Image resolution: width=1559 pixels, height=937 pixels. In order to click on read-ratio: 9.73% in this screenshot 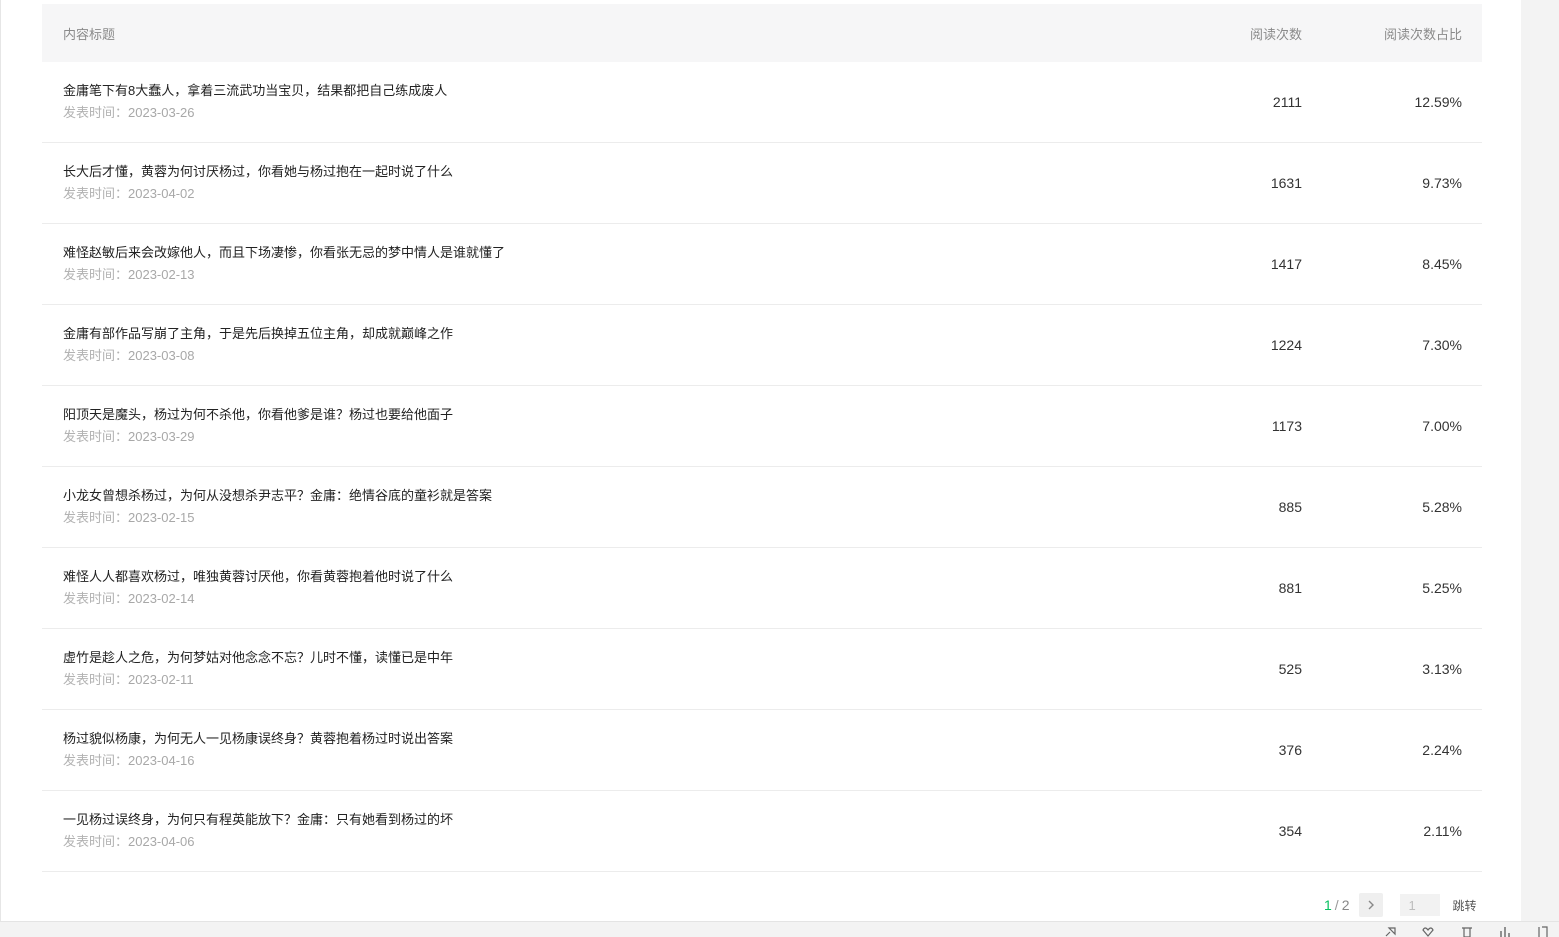, I will do `click(1442, 183)`.